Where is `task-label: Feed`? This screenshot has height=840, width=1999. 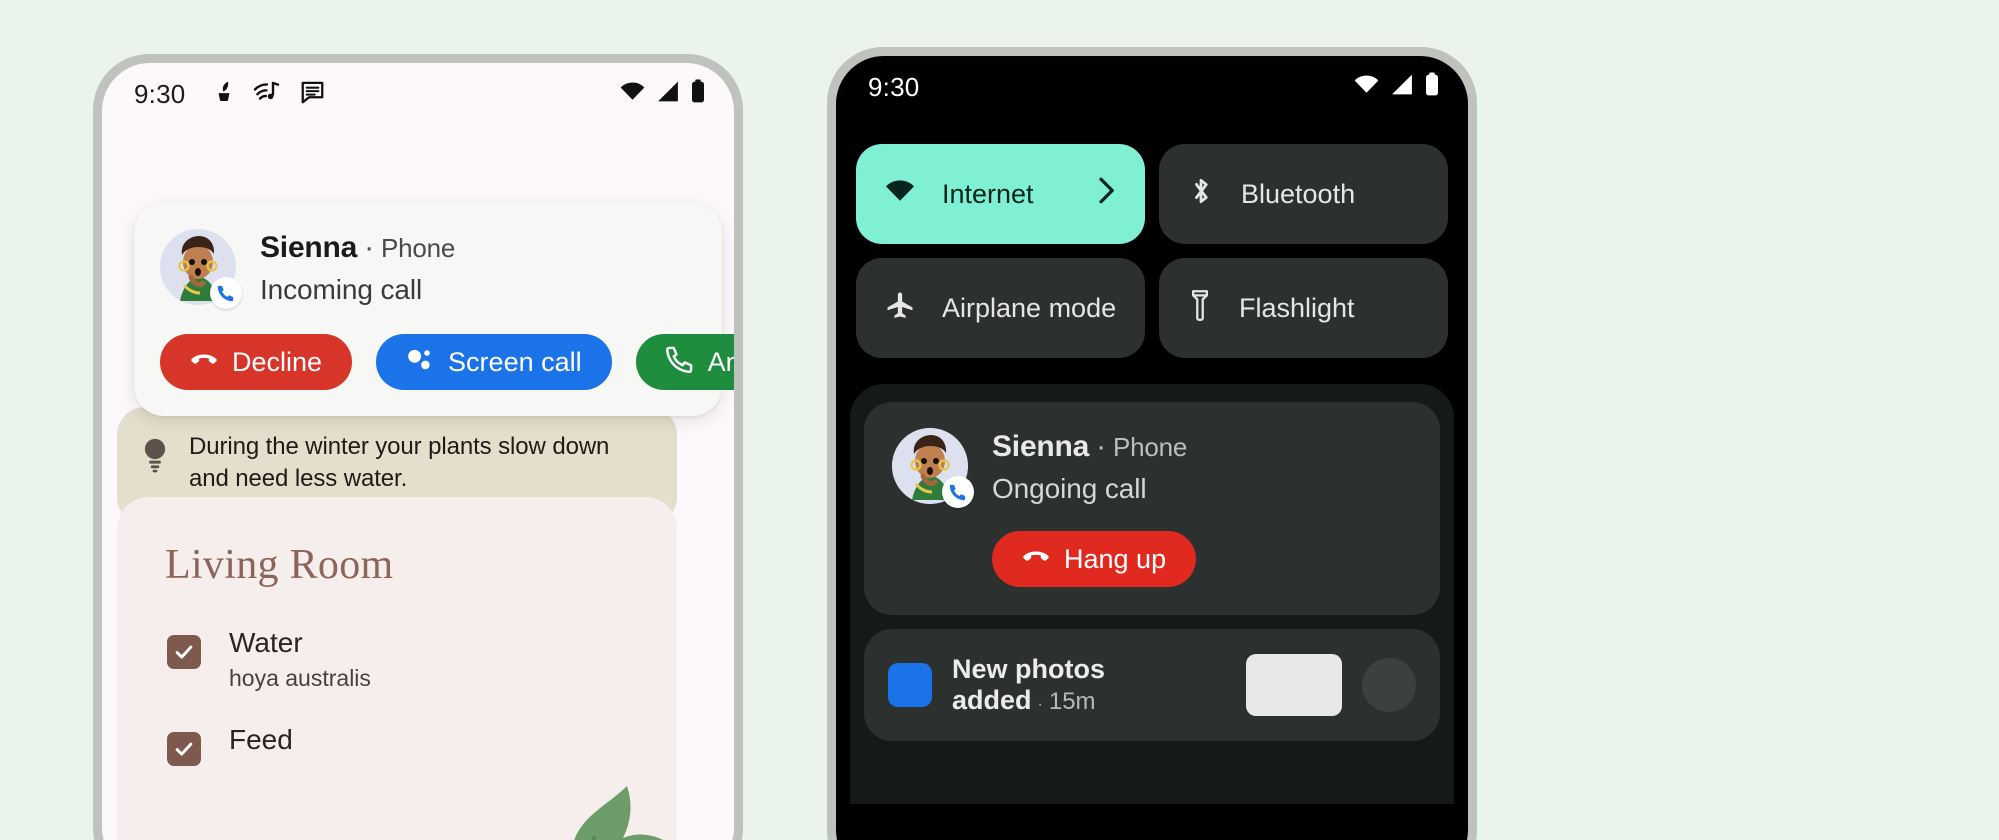
task-label: Feed is located at coordinates (261, 739).